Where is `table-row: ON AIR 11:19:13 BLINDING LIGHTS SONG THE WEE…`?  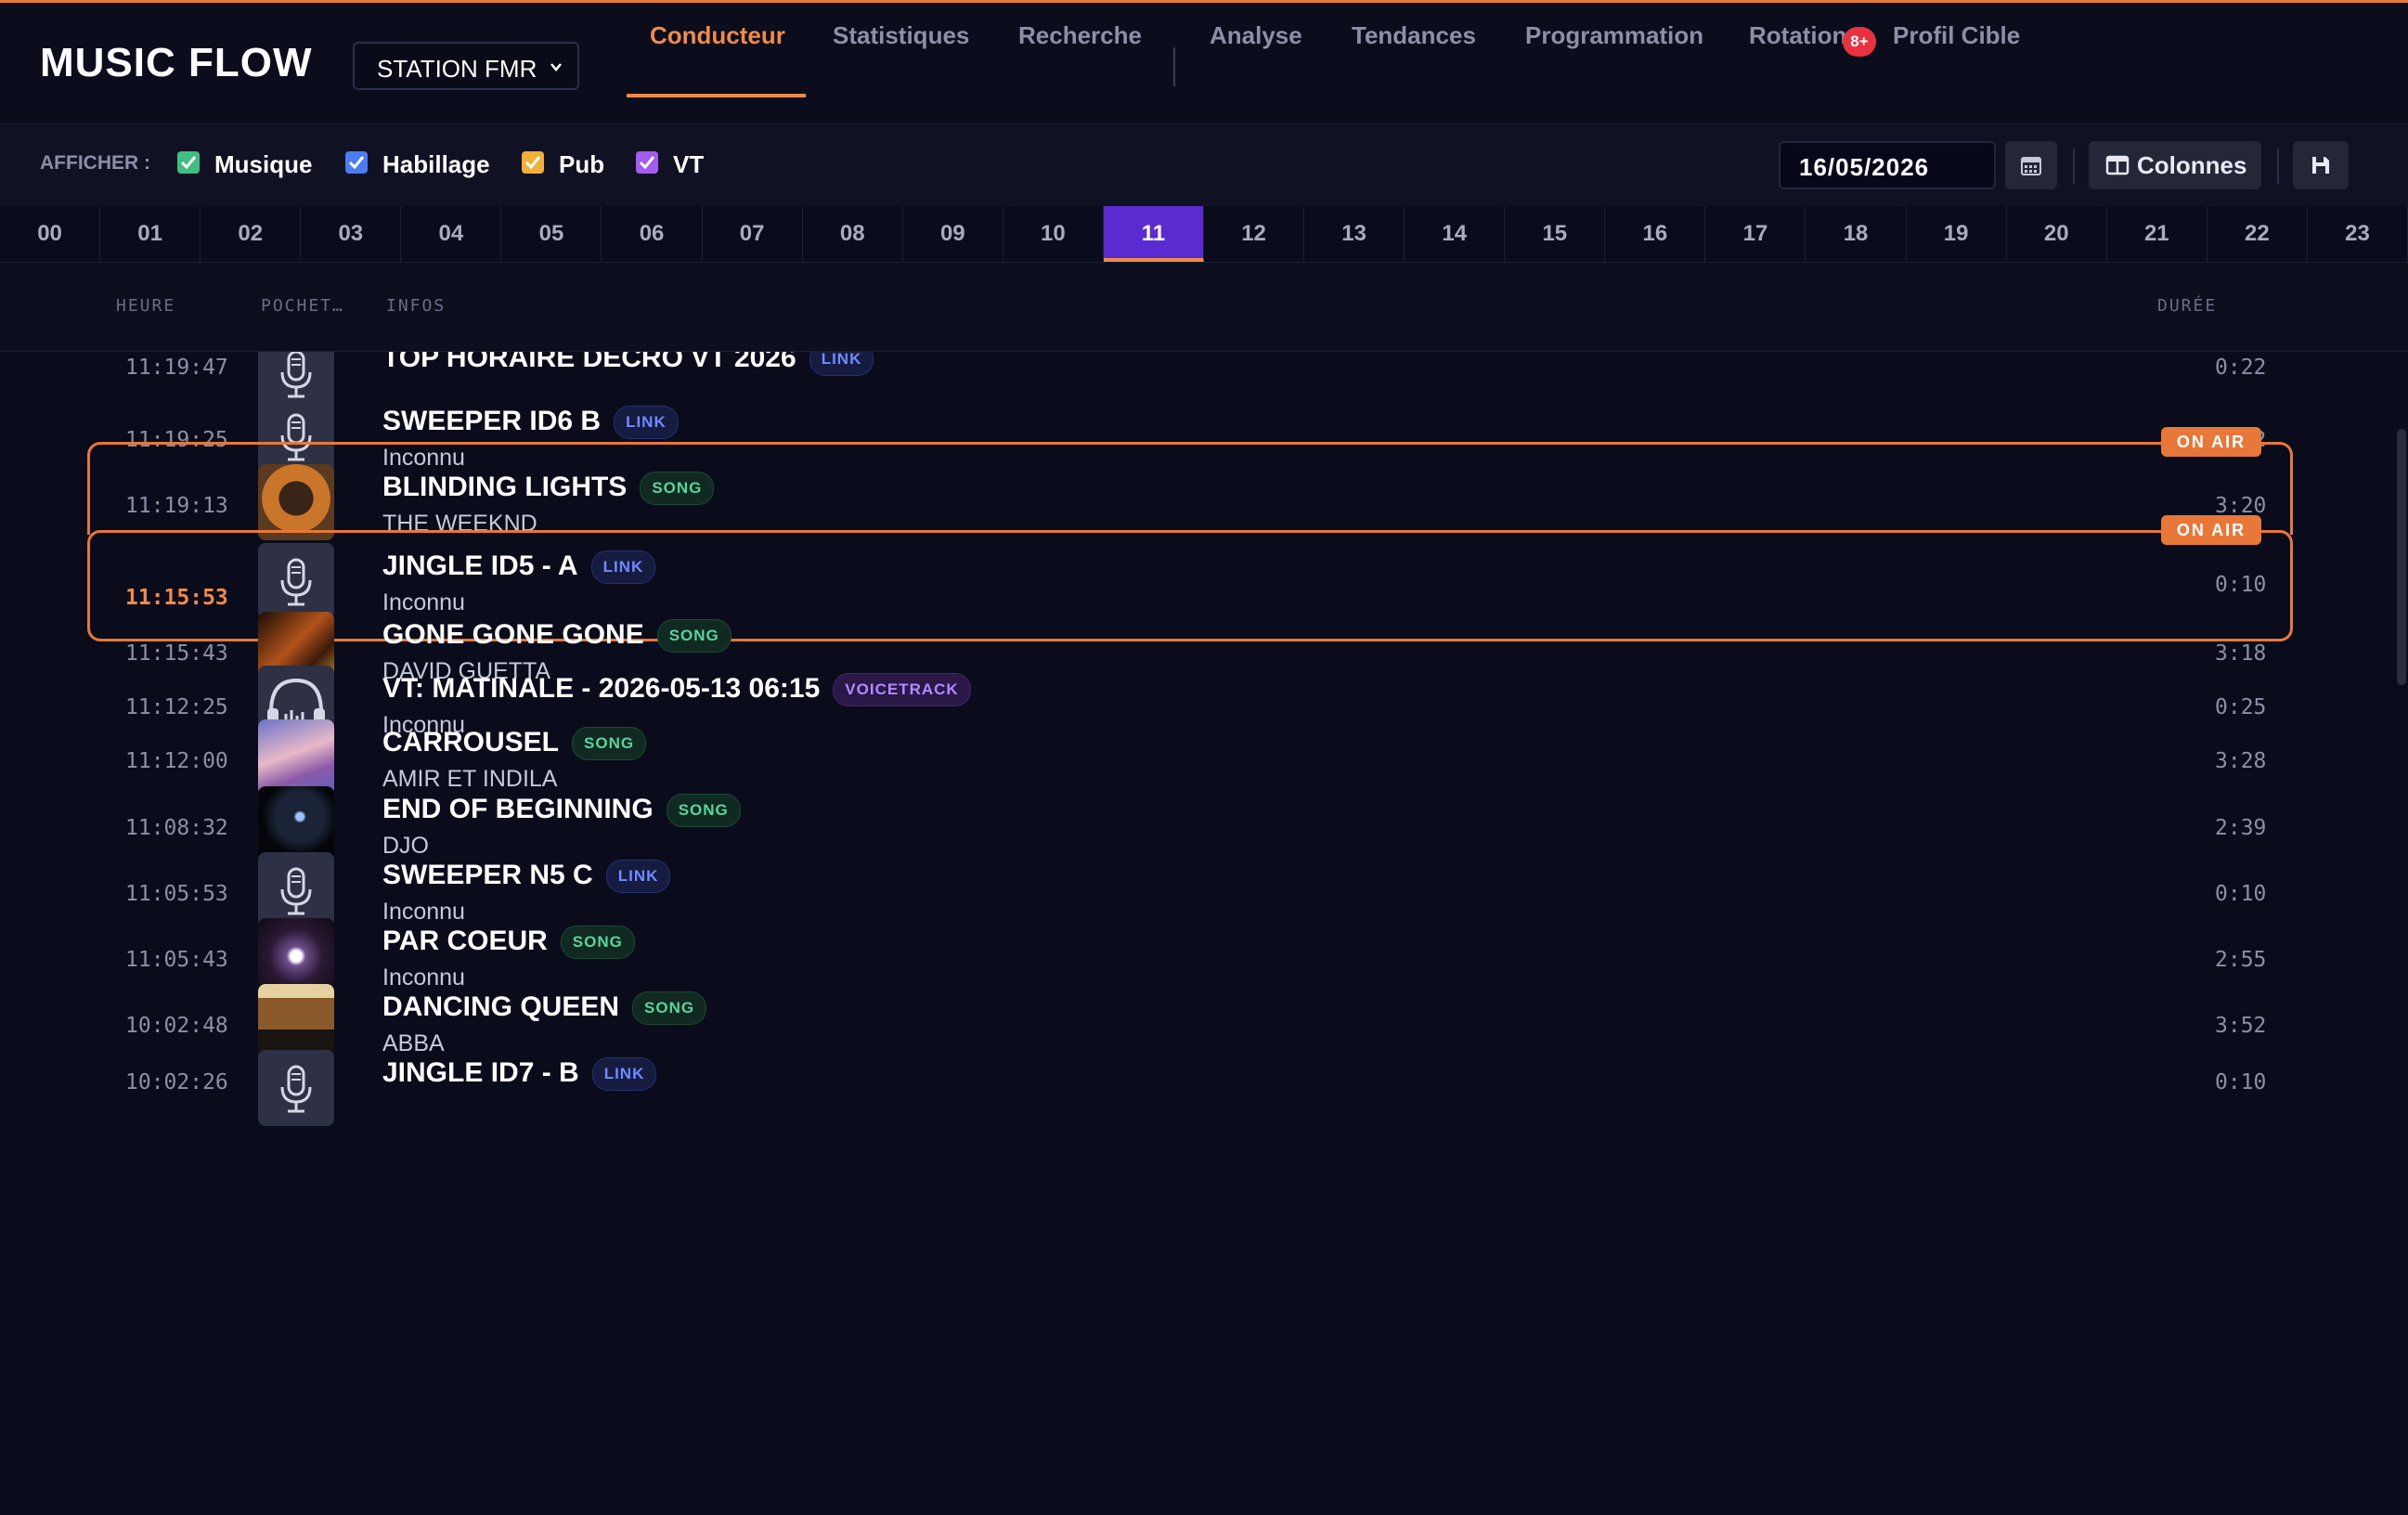 table-row: ON AIR 11:19:13 BLINDING LIGHTS SONG THE WEE… is located at coordinates (1204, 484).